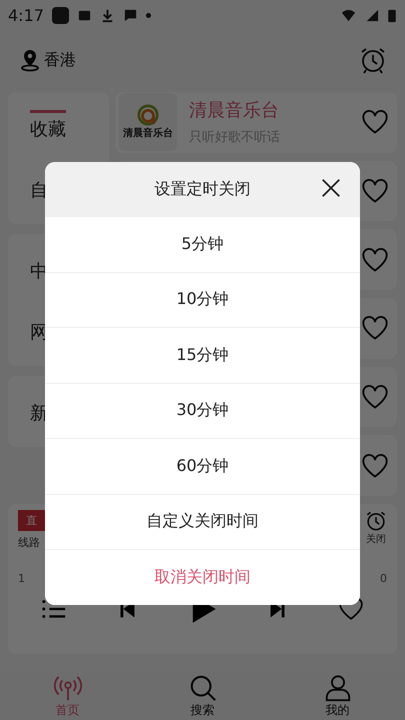  Describe the element at coordinates (392, 15) in the screenshot. I see `battery-icon` at that location.